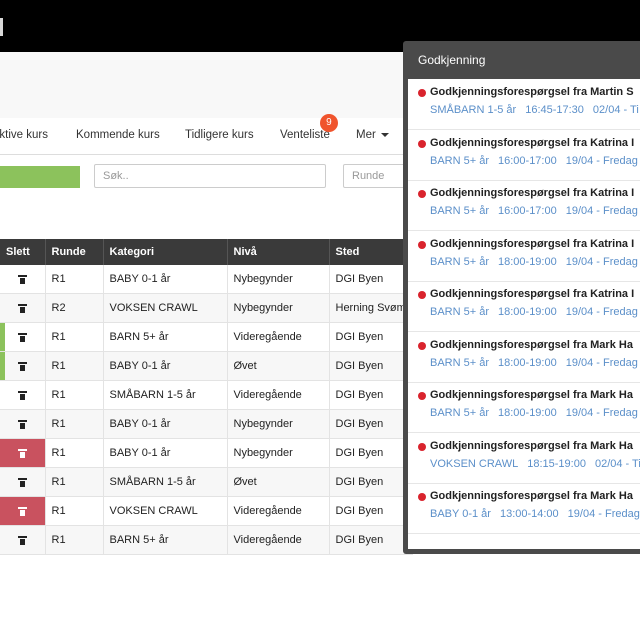 This screenshot has height=640, width=640. I want to click on table-row: R1 VOKSEN CRAWL Videregående DGI Byen, so click(206, 511).